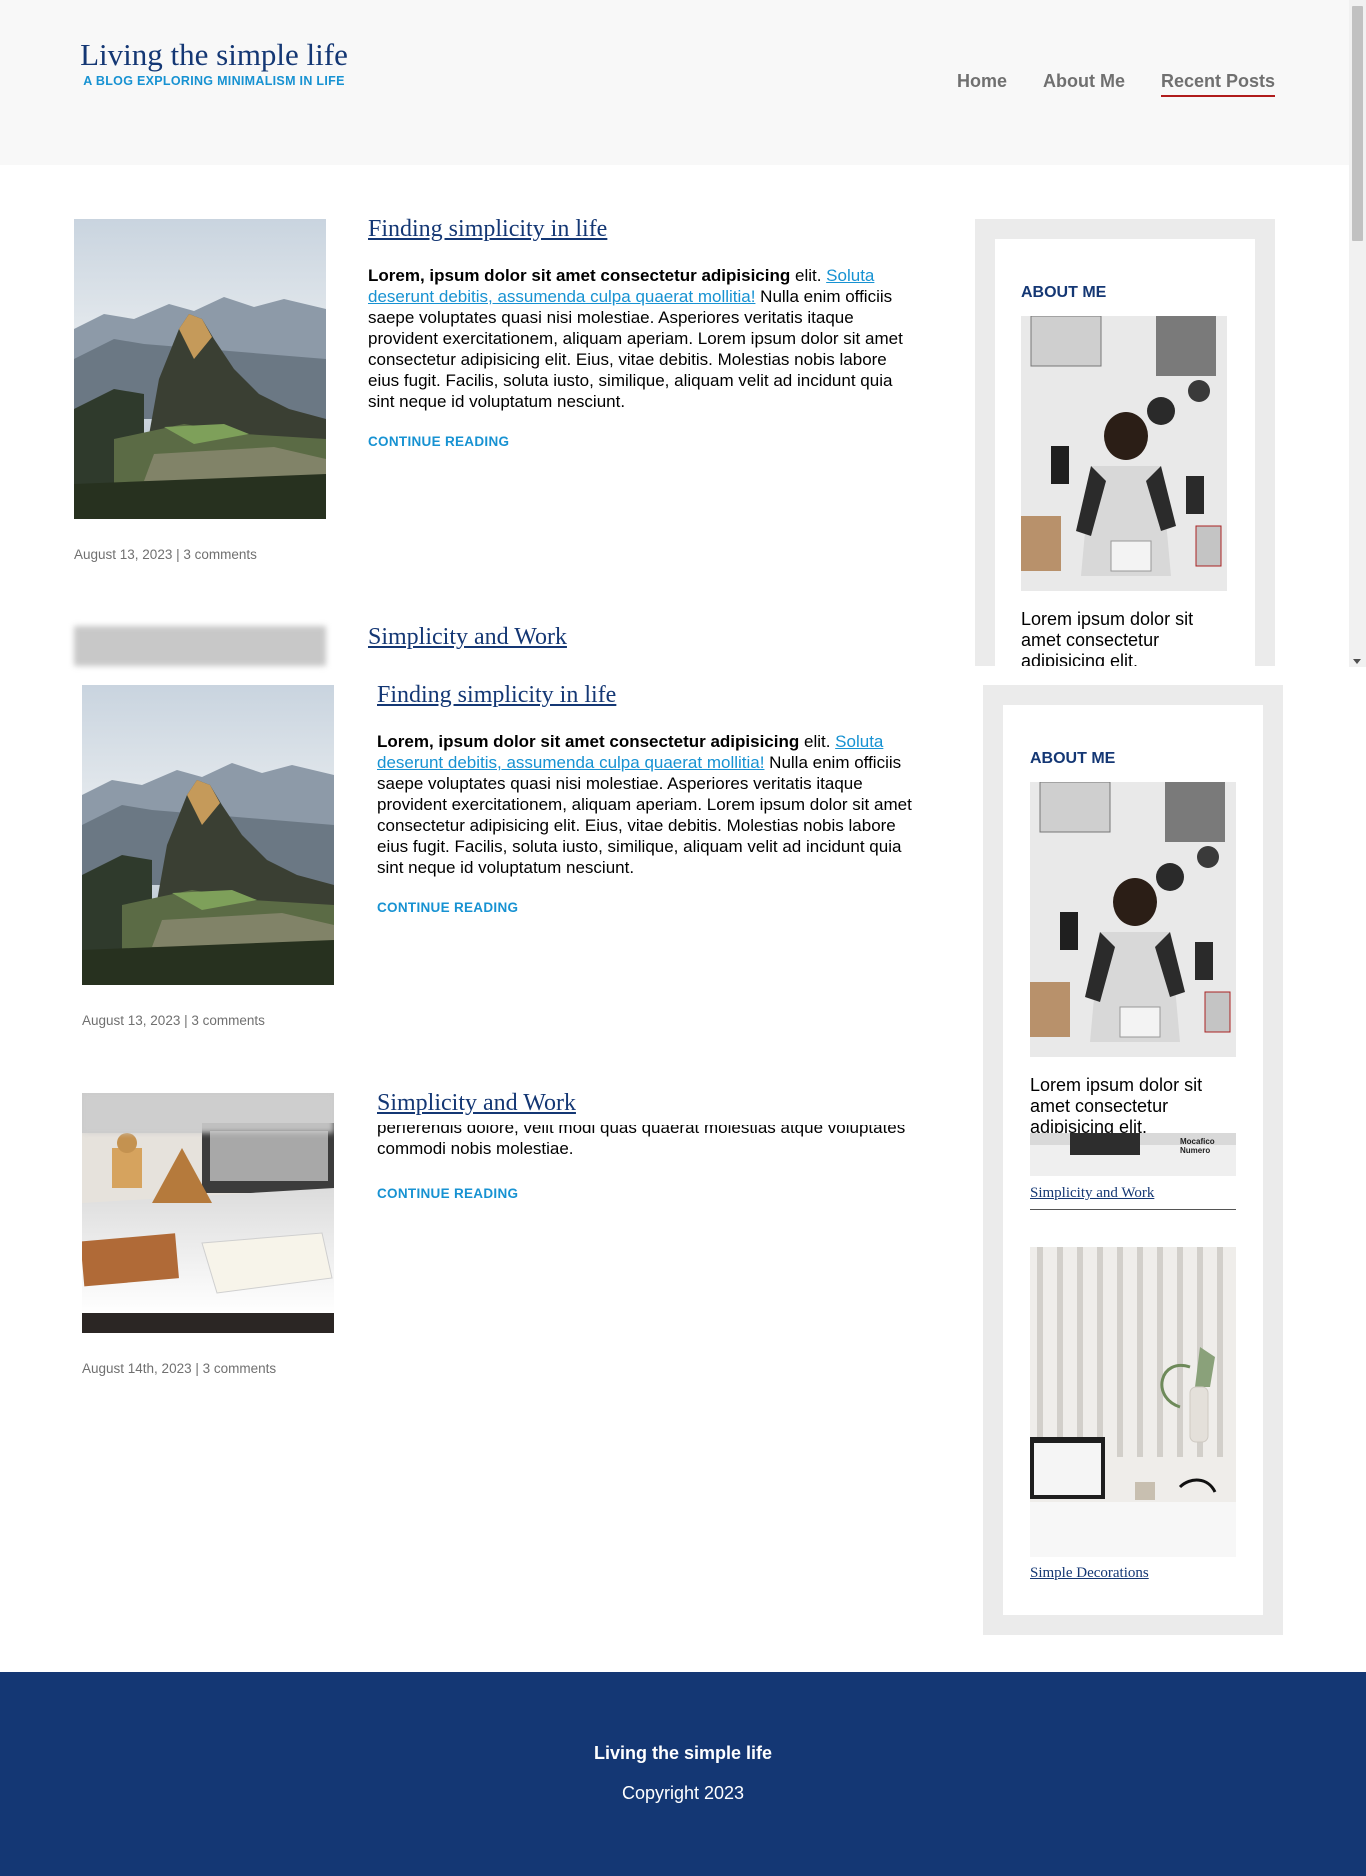 This screenshot has width=1366, height=1876. I want to click on recent-post-title-1: Simplicity and Work, so click(1092, 1193).